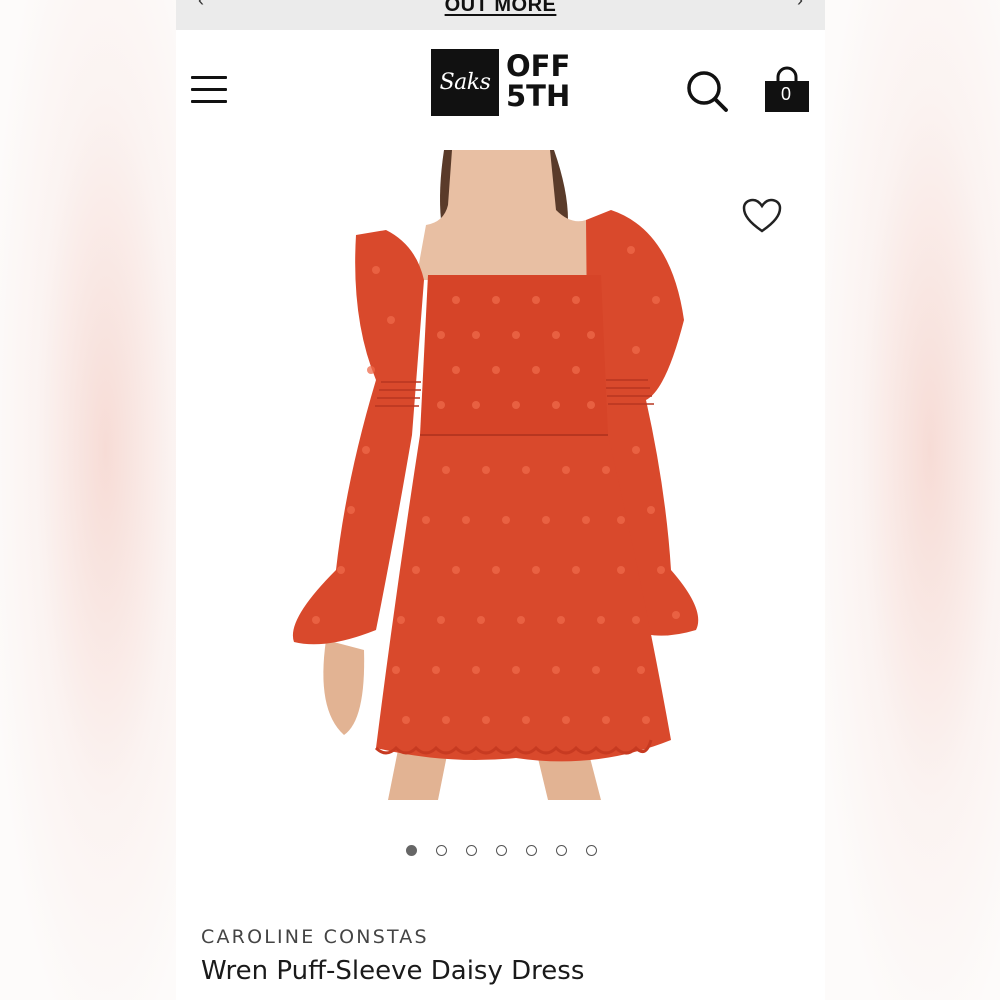  I want to click on logo-line-2: 5TH, so click(538, 96).